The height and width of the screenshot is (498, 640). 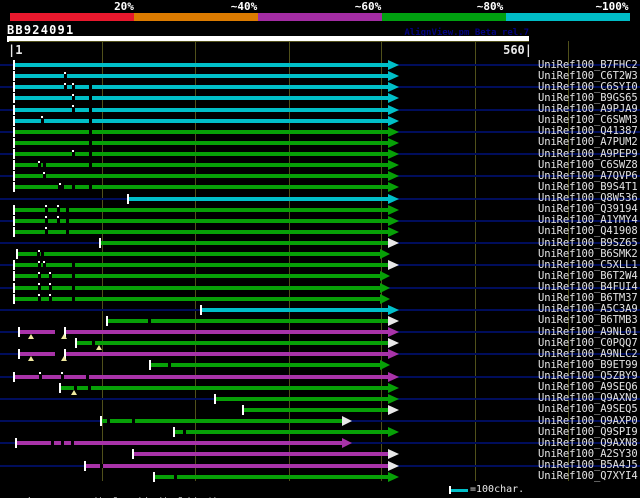 I want to click on alignment-row: UniRef100_A7PUM2, so click(x=320, y=142).